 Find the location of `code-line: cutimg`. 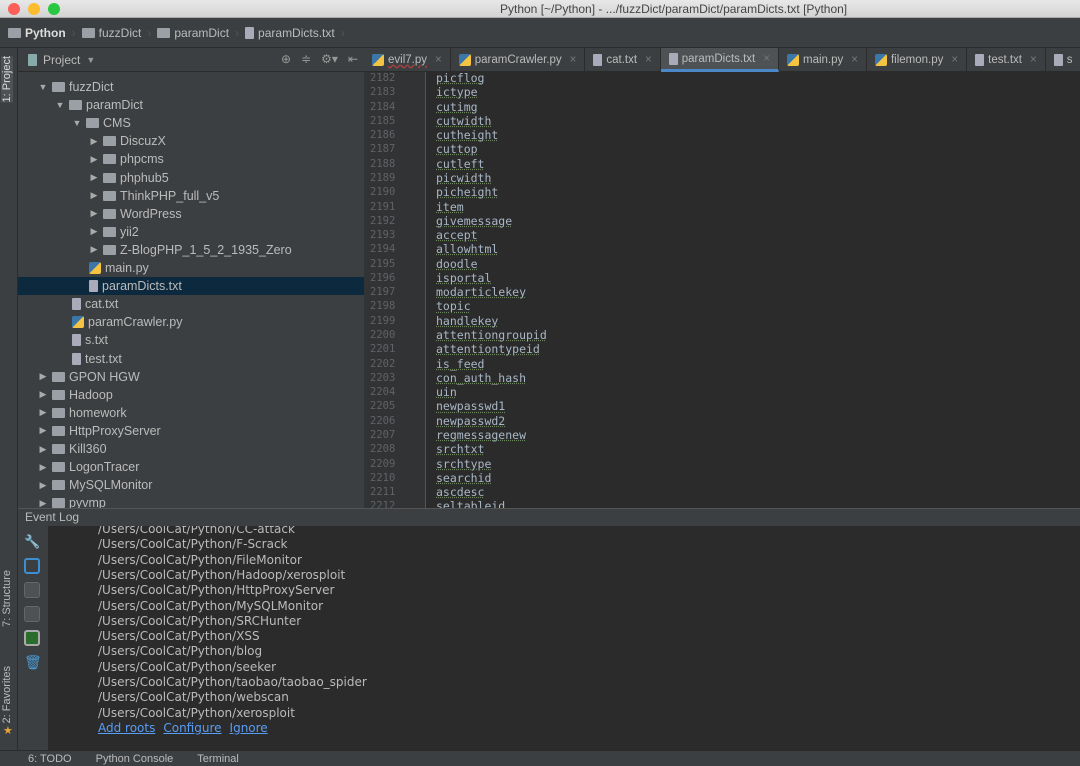

code-line: cutimg is located at coordinates (457, 106).